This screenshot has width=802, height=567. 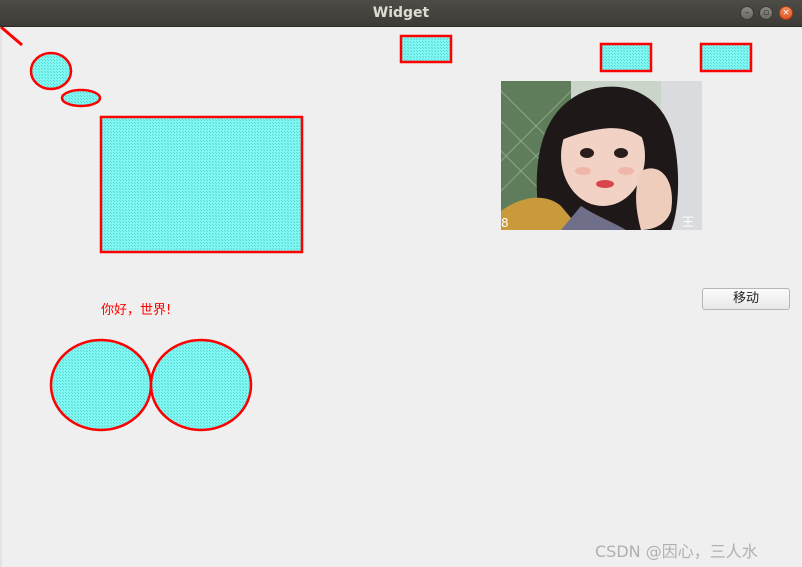 I want to click on photo-portrait-icon, so click(x=601, y=155).